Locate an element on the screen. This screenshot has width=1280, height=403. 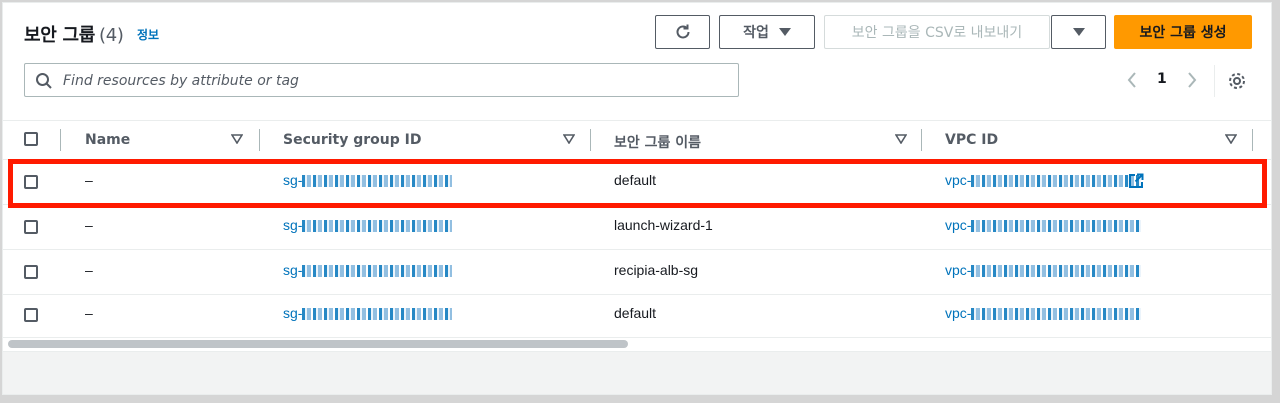
create-label: 보안 그룹 생성 is located at coordinates (1183, 33).